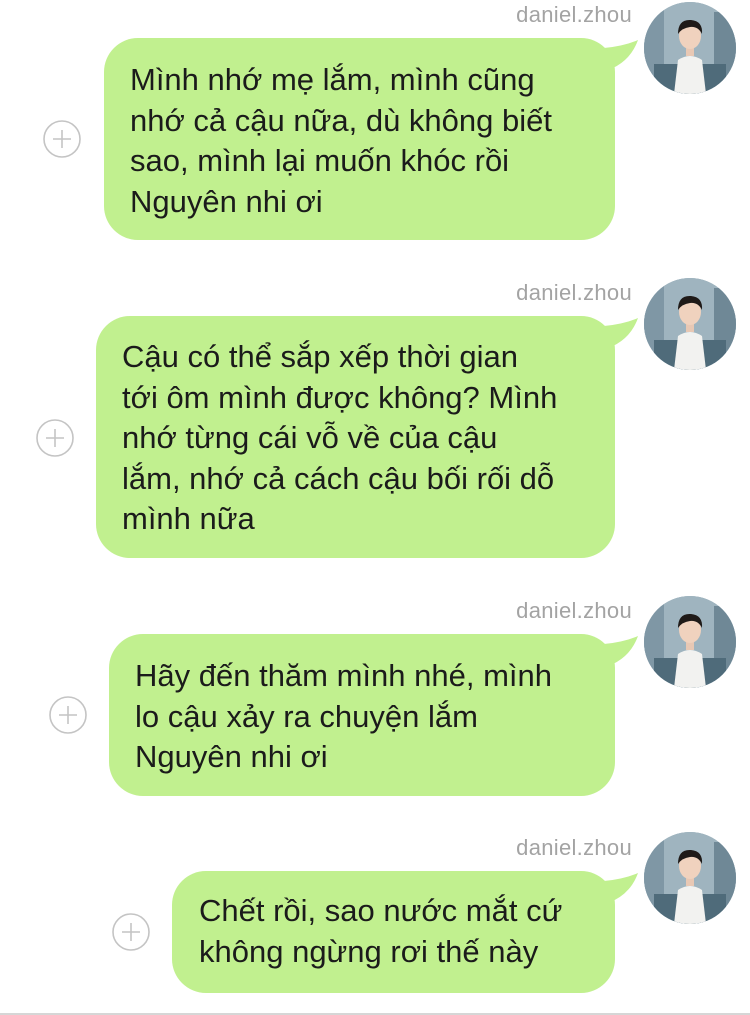  Describe the element at coordinates (344, 675) in the screenshot. I see `message-line: Hãy đến thăm mình nhé, mình` at that location.